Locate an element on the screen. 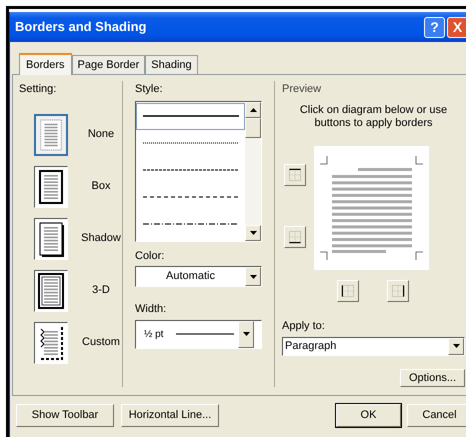 This screenshot has width=466, height=437. section-label: Style: is located at coordinates (149, 89).